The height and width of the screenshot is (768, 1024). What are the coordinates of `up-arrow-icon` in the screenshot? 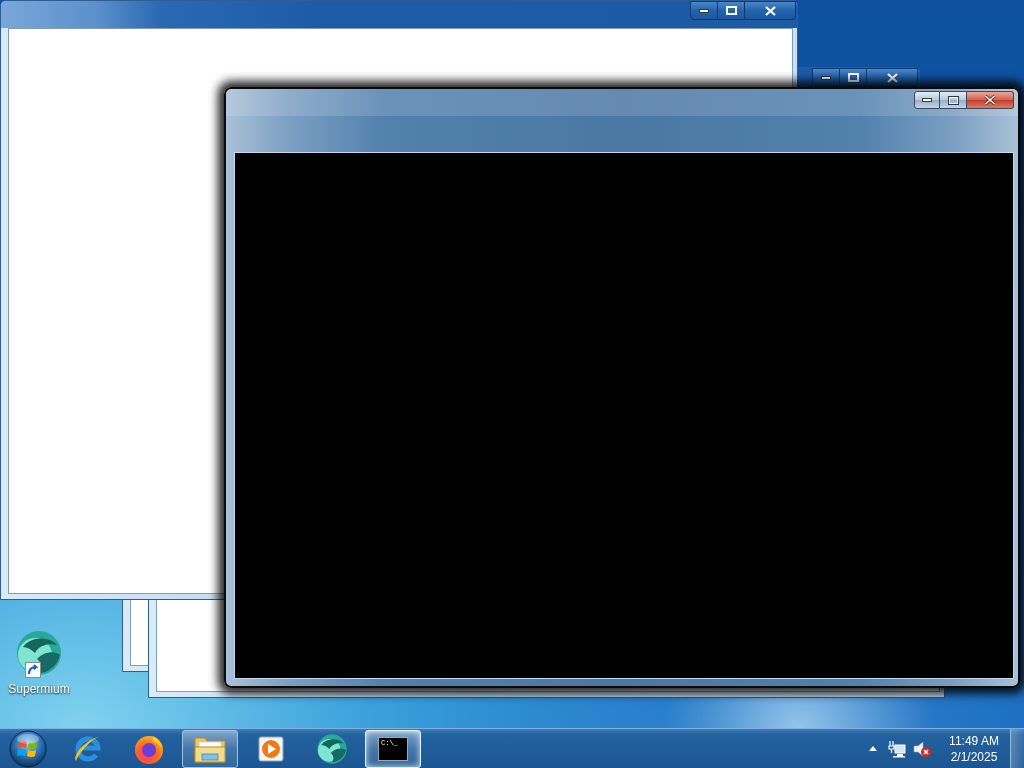 It's located at (873, 748).